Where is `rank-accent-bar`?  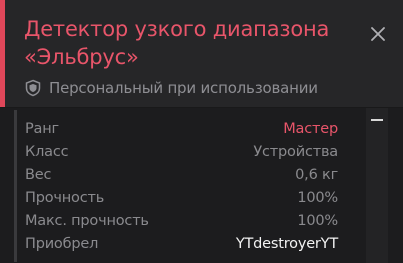
rank-accent-bar is located at coordinates (2, 53).